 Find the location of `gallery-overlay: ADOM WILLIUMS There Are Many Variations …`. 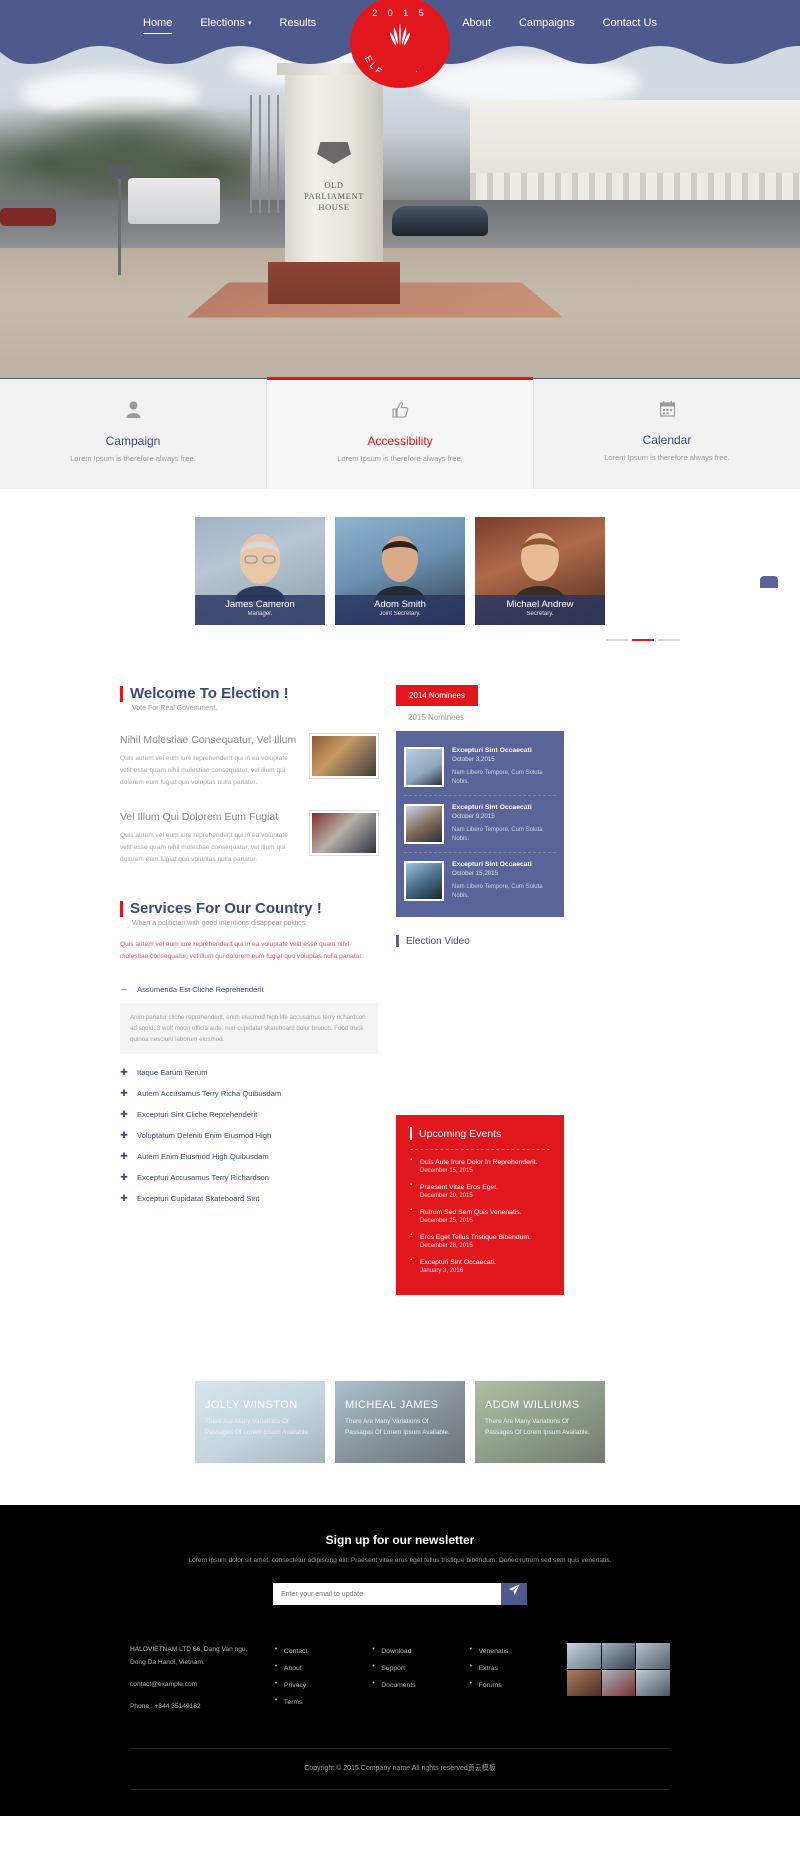

gallery-overlay: ADOM WILLIUMS There Are Many Variations … is located at coordinates (540, 1422).